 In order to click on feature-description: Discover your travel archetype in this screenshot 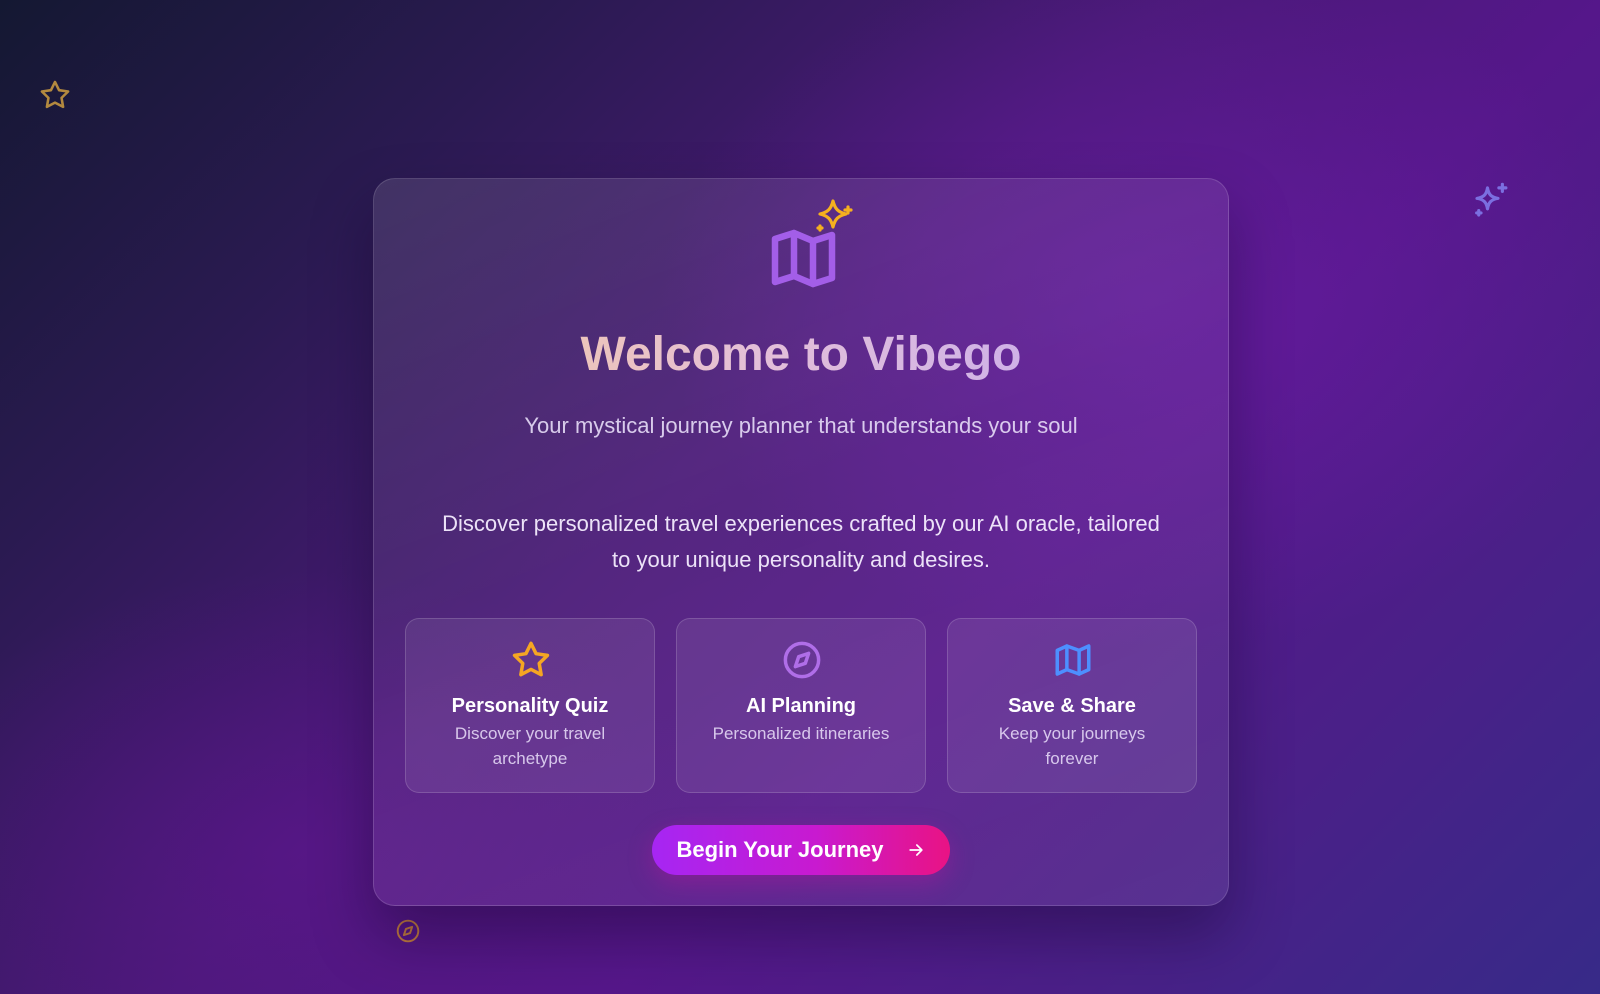, I will do `click(530, 746)`.